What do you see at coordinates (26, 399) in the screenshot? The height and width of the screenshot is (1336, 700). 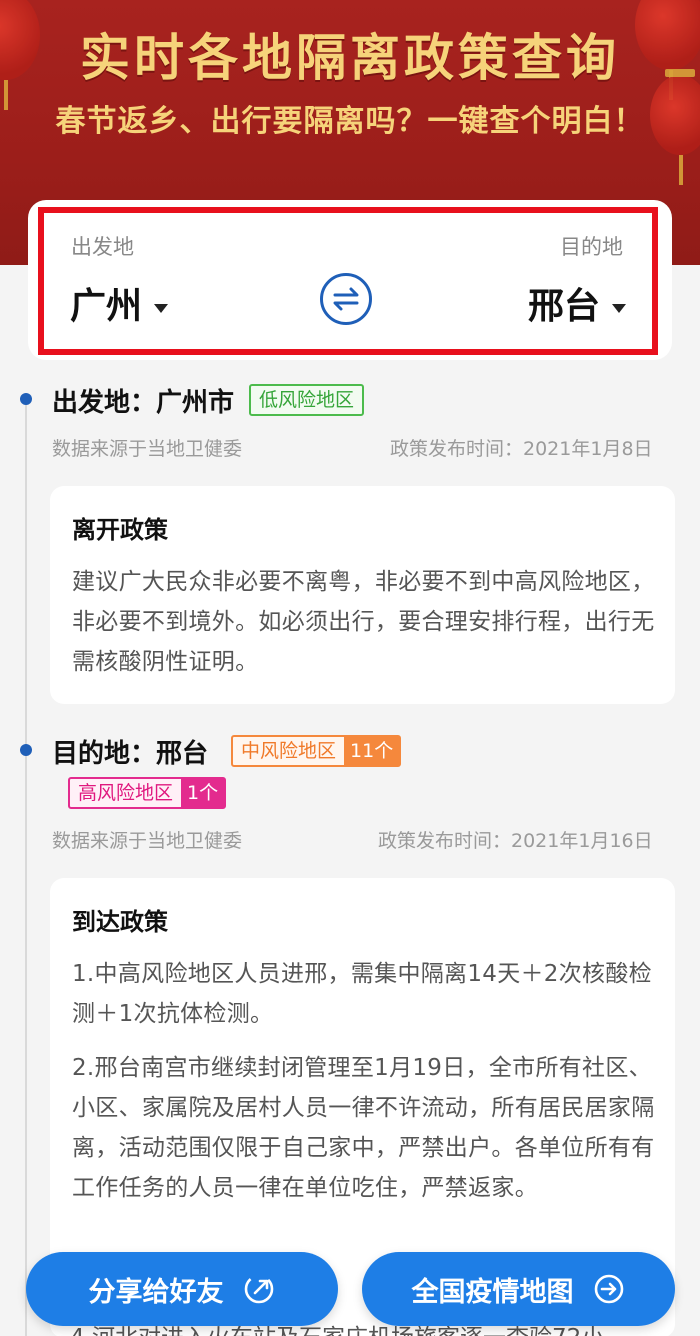 I see `timeline-dot-origin` at bounding box center [26, 399].